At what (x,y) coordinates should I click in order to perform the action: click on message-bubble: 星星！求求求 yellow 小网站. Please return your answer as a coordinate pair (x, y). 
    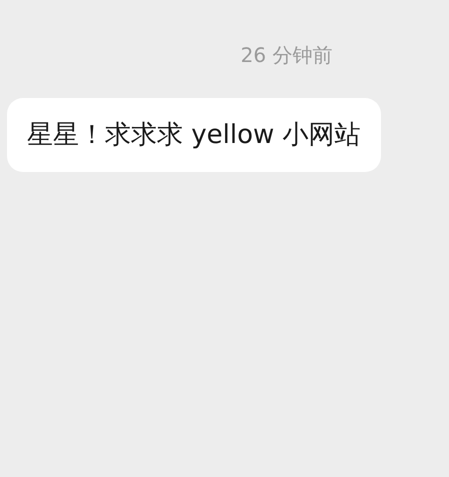
    Looking at the image, I should click on (194, 135).